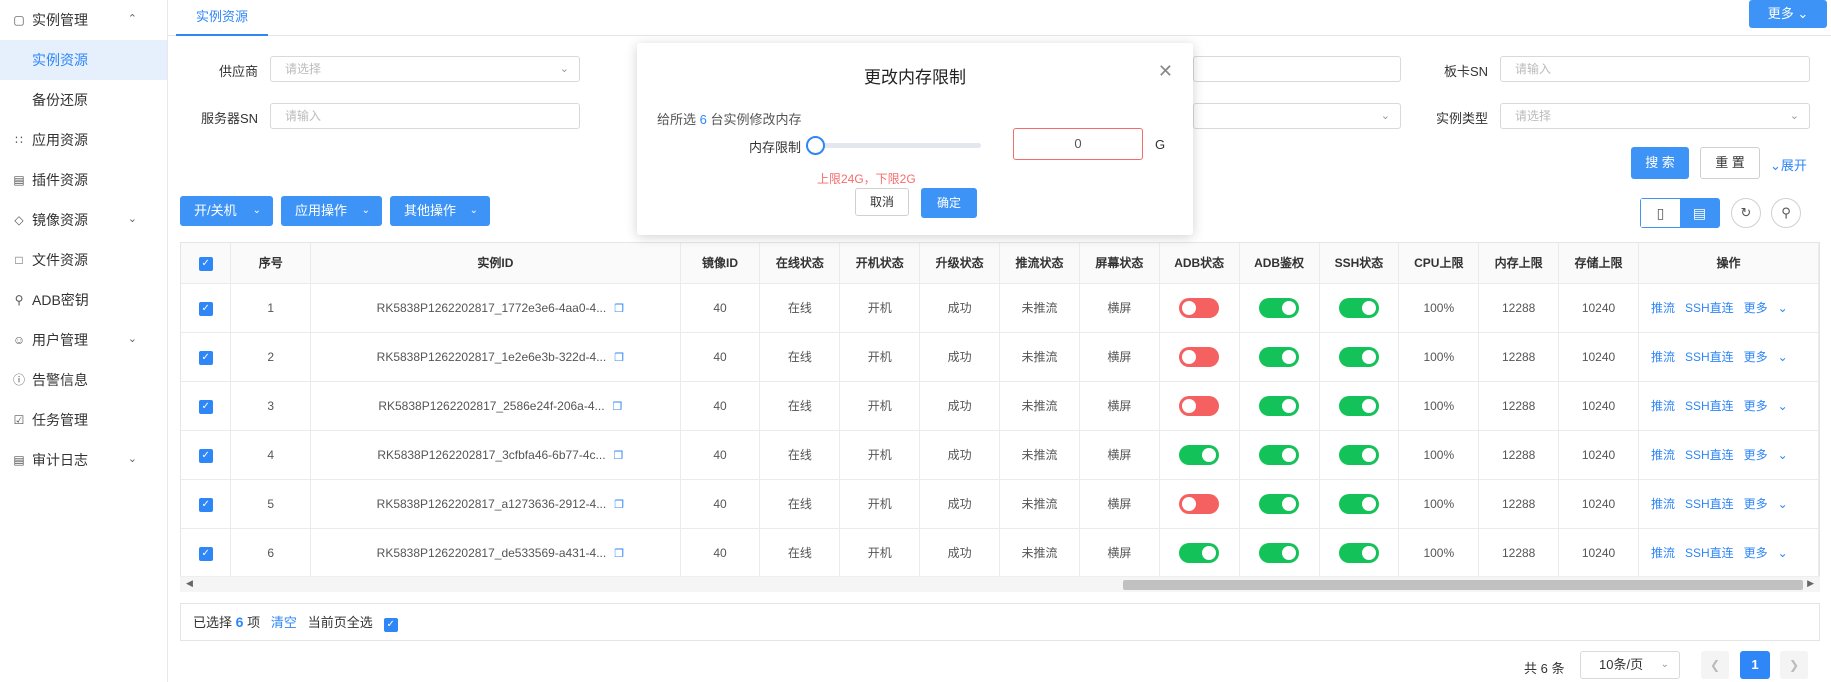 This screenshot has width=1831, height=682. I want to click on phone-view-icon: ▯, so click(1660, 213).